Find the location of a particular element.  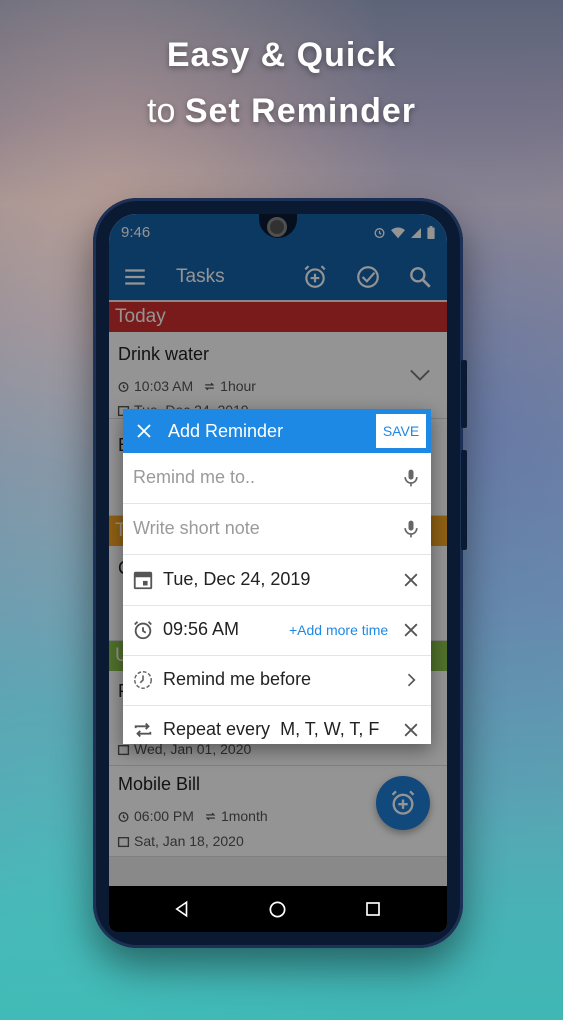

promo-bold: Set Reminder is located at coordinates (300, 111).